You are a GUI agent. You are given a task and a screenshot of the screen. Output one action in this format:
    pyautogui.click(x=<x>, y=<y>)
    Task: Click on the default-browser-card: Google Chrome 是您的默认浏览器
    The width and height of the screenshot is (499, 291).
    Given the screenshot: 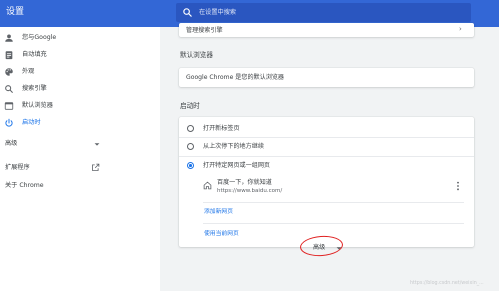 What is the action you would take?
    pyautogui.click(x=326, y=77)
    